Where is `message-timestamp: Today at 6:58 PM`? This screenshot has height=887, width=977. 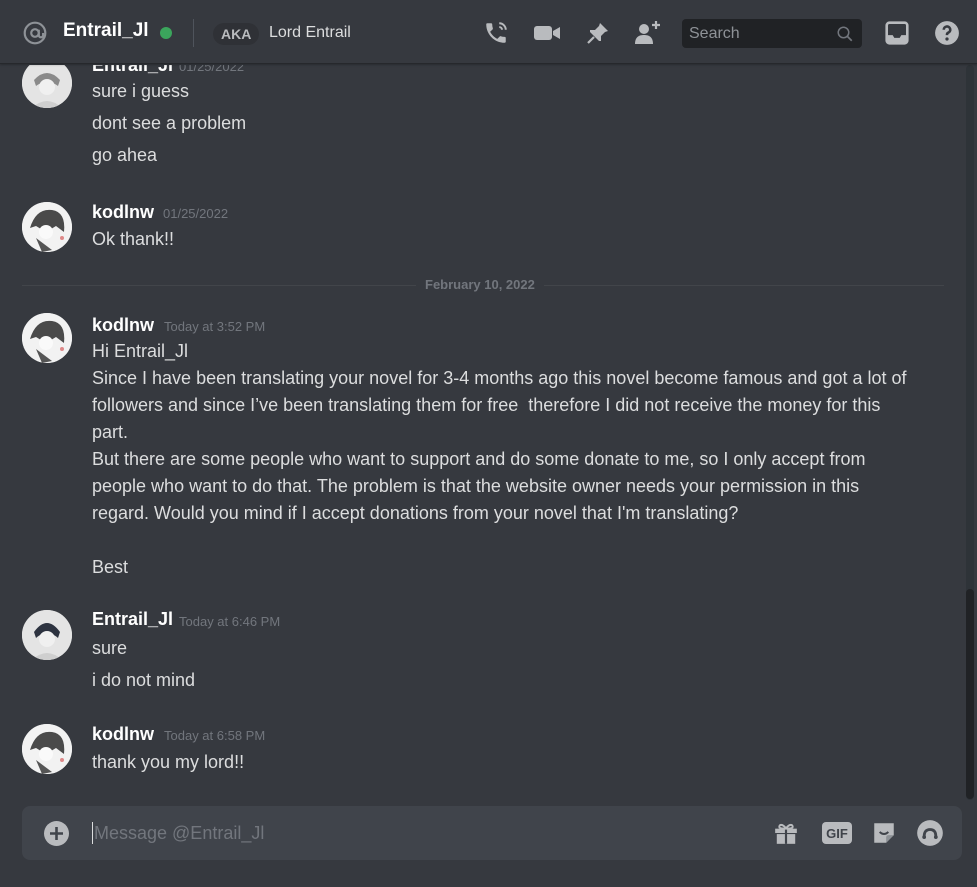 message-timestamp: Today at 6:58 PM is located at coordinates (215, 735).